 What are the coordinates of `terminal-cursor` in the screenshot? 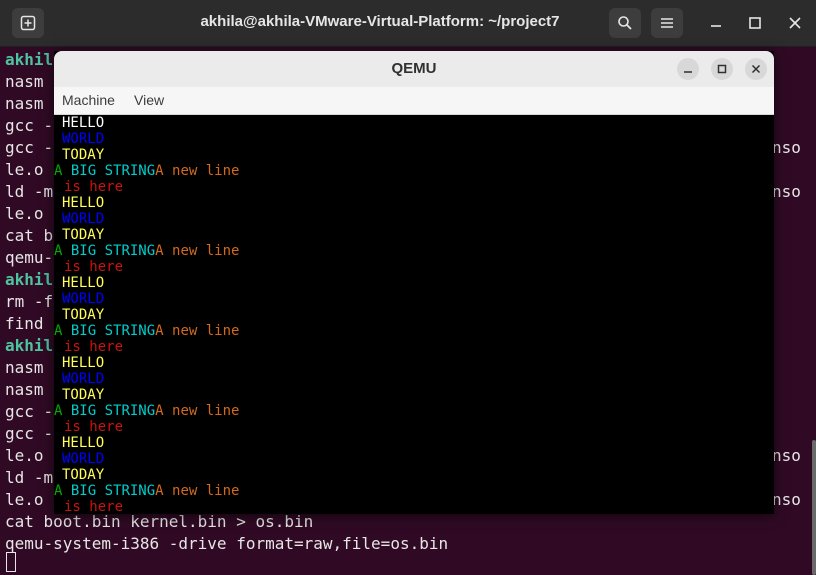 It's located at (11, 562).